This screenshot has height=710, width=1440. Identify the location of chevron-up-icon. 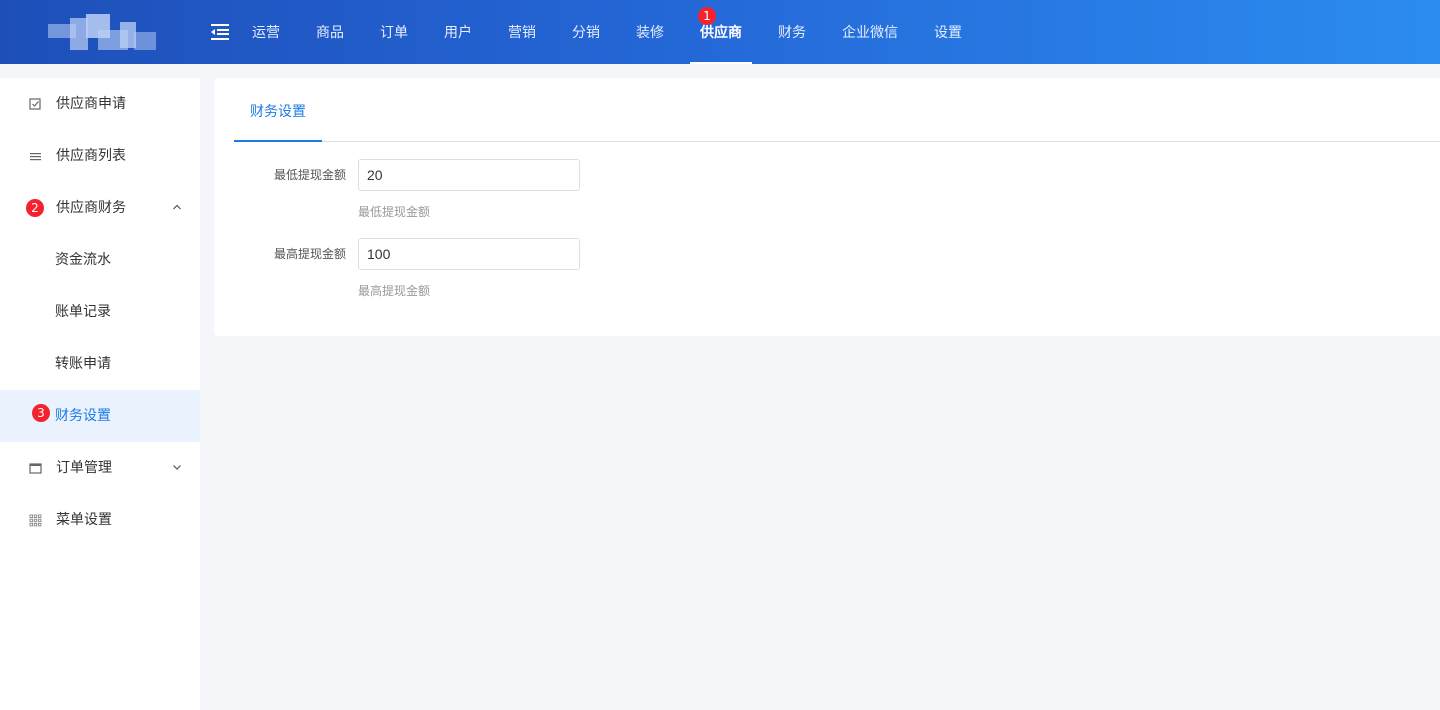
(177, 207).